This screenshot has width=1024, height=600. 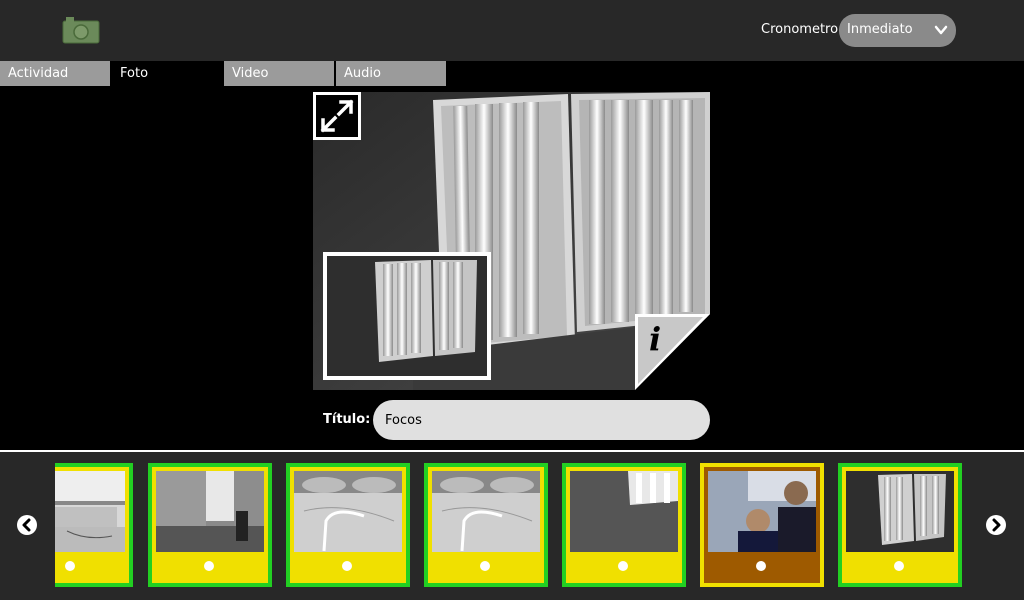 I want to click on thumbnail-item-selected, so click(x=762, y=525).